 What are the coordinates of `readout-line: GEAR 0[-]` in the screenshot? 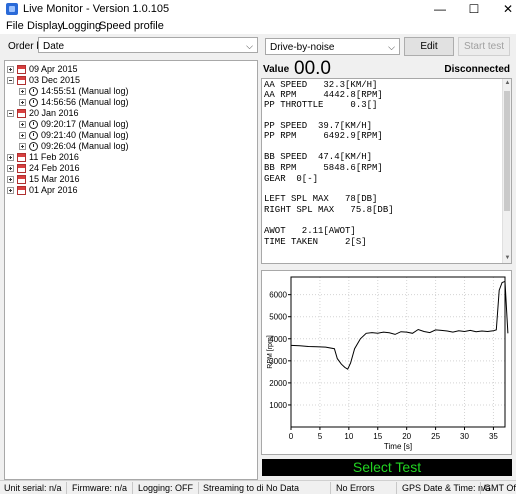 It's located at (291, 179).